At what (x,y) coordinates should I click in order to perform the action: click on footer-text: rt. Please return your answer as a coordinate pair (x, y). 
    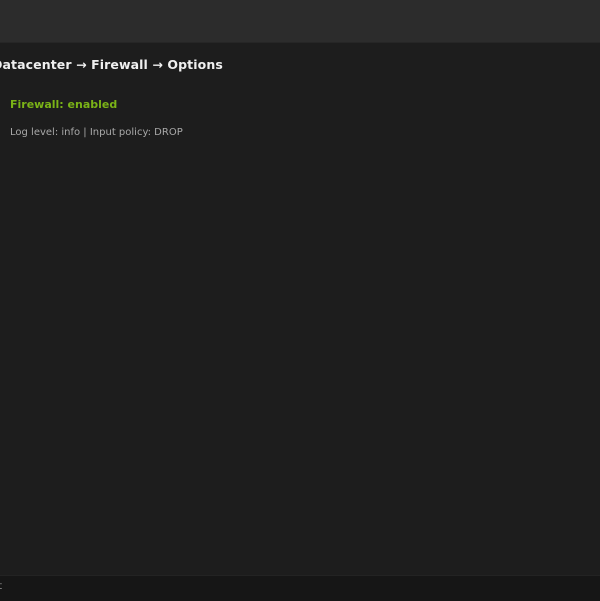
    Looking at the image, I should click on (1, 586).